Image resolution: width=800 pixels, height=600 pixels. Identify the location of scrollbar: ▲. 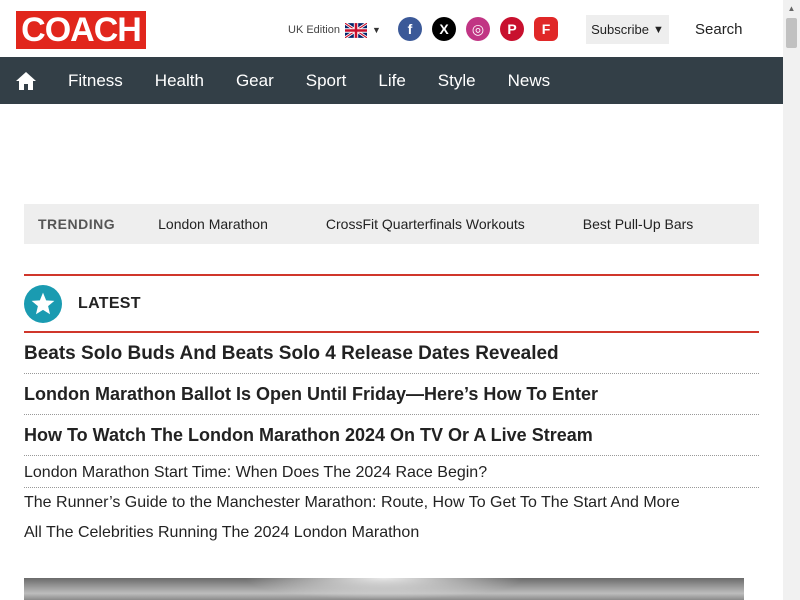
(791, 300).